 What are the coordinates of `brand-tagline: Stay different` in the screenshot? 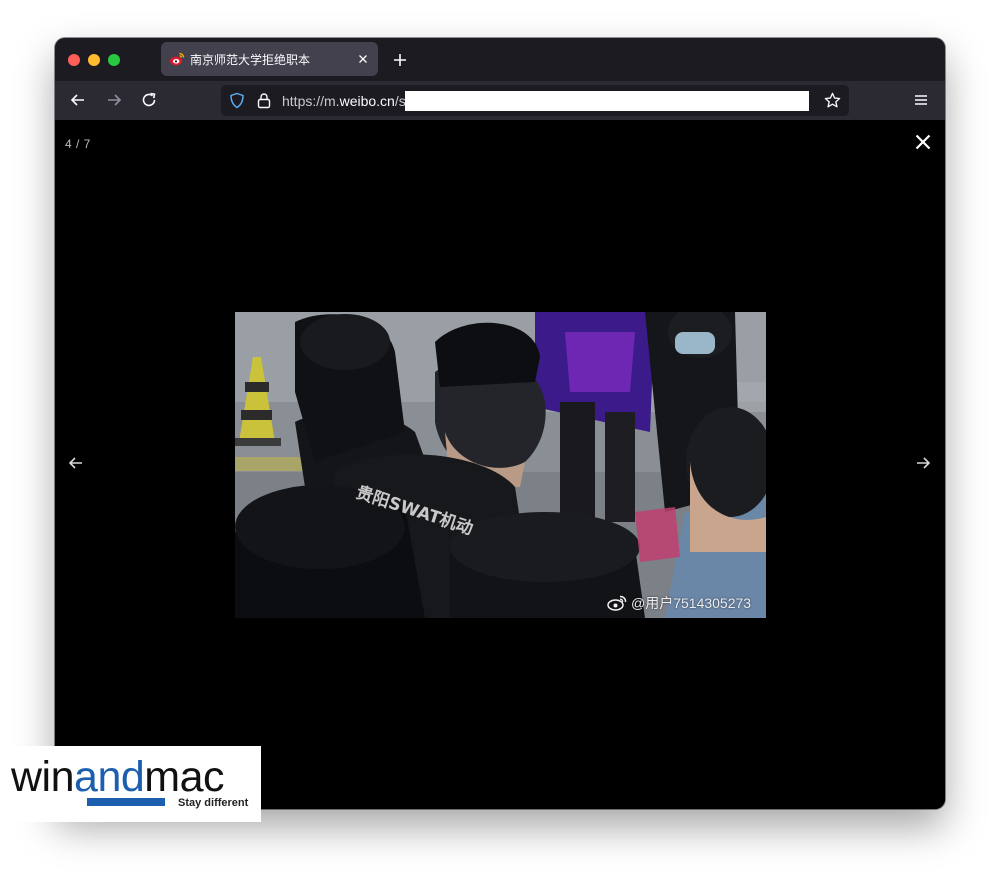 It's located at (213, 803).